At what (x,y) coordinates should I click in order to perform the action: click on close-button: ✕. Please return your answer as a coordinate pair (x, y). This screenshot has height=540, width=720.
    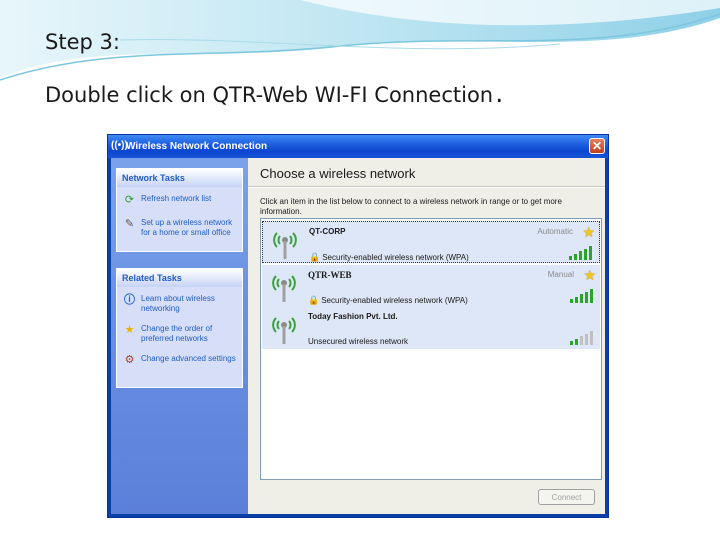
    Looking at the image, I should click on (597, 146).